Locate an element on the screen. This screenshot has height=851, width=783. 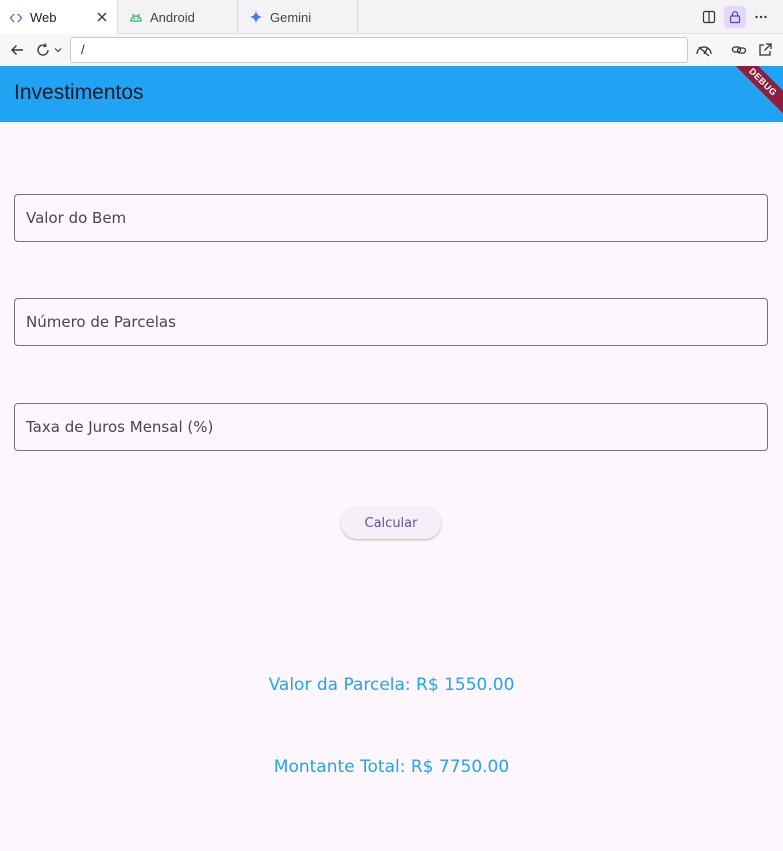
more-options-icon is located at coordinates (761, 17).